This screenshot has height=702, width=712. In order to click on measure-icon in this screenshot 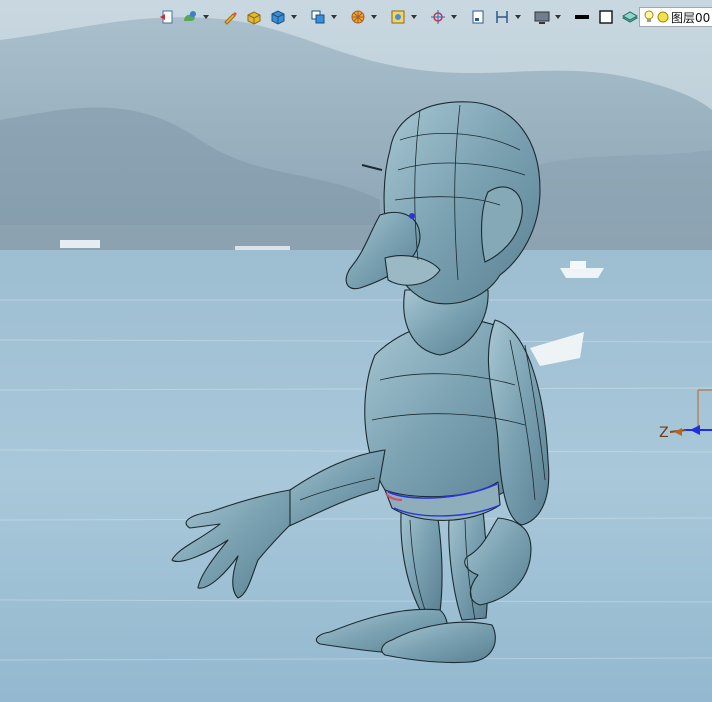, I will do `click(502, 17)`.